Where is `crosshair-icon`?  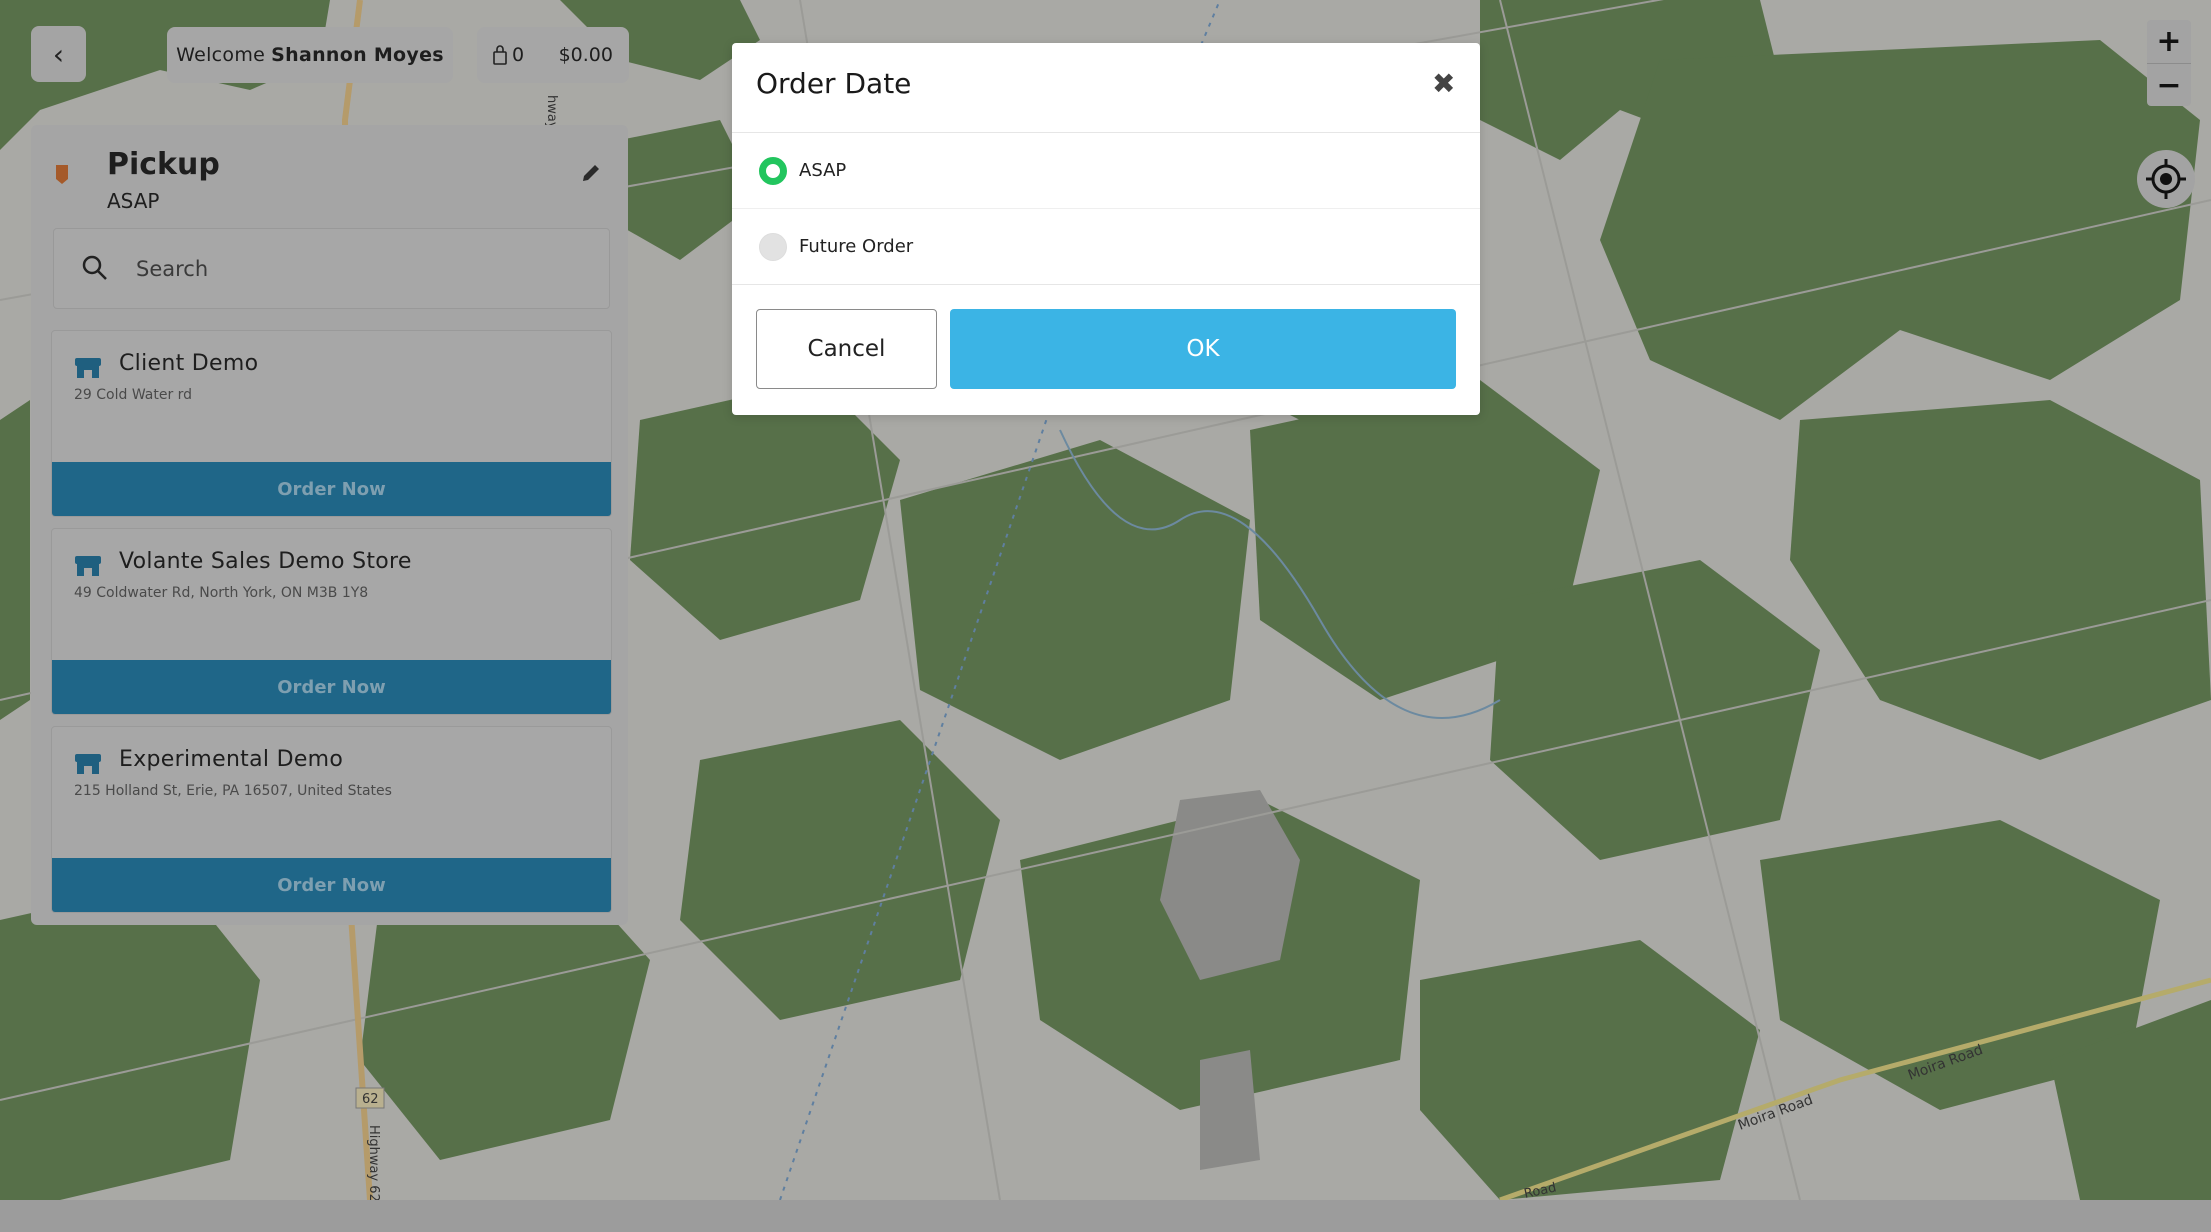 crosshair-icon is located at coordinates (2166, 179).